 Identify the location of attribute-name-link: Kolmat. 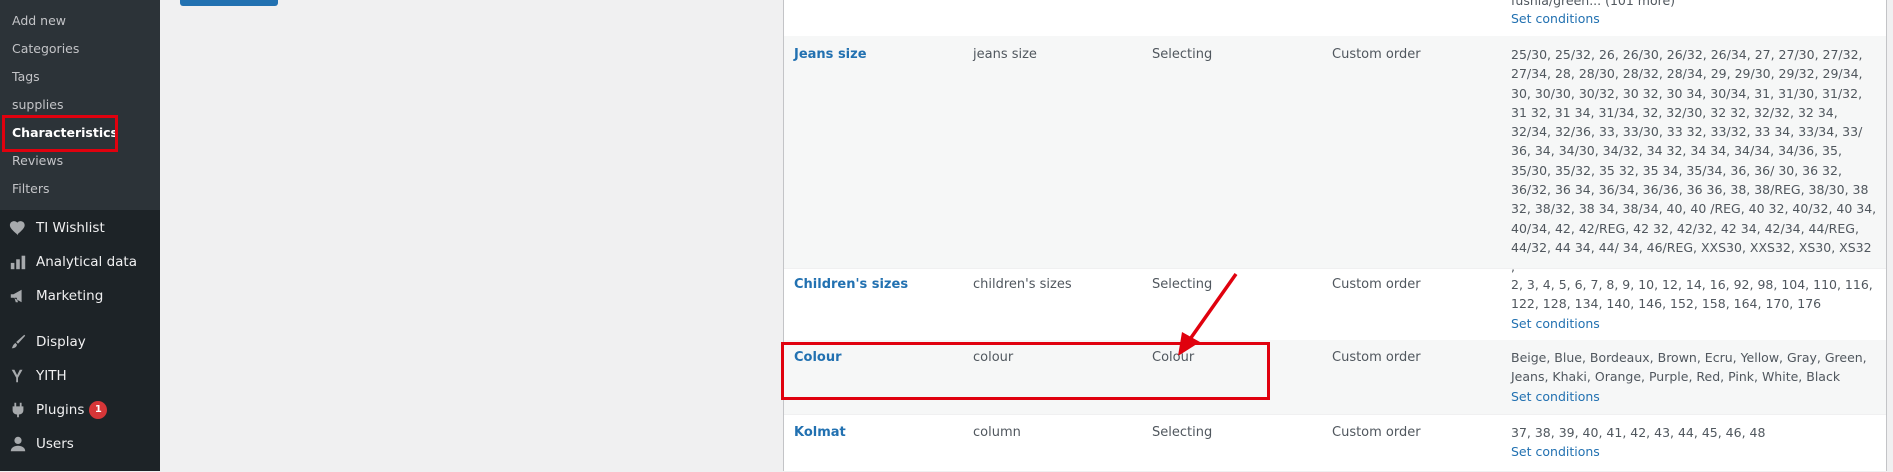
(820, 432).